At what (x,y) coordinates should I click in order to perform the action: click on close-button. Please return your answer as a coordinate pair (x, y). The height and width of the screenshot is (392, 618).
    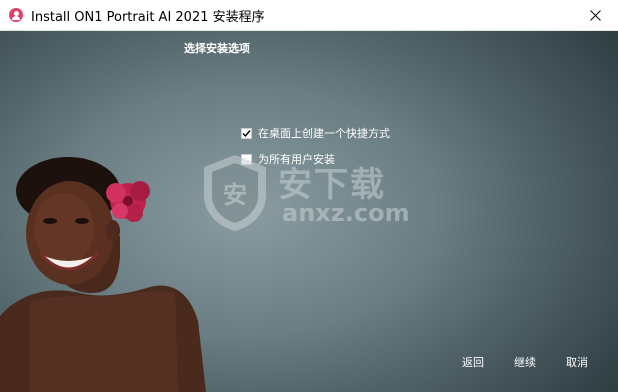
    Looking at the image, I should click on (595, 15).